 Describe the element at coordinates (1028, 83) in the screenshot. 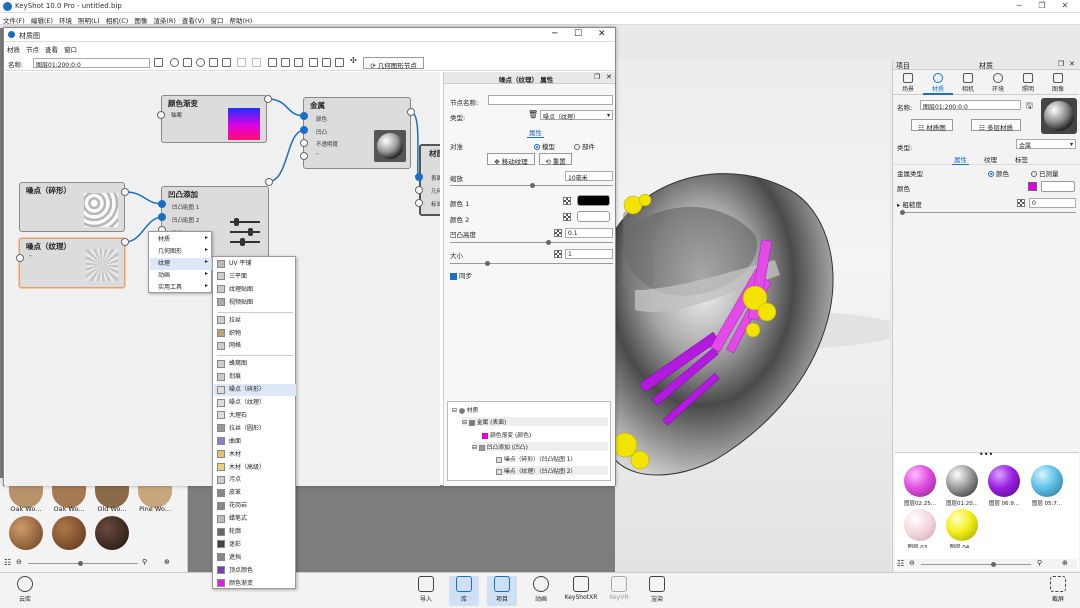

I see `tab-lighting: 照明` at that location.